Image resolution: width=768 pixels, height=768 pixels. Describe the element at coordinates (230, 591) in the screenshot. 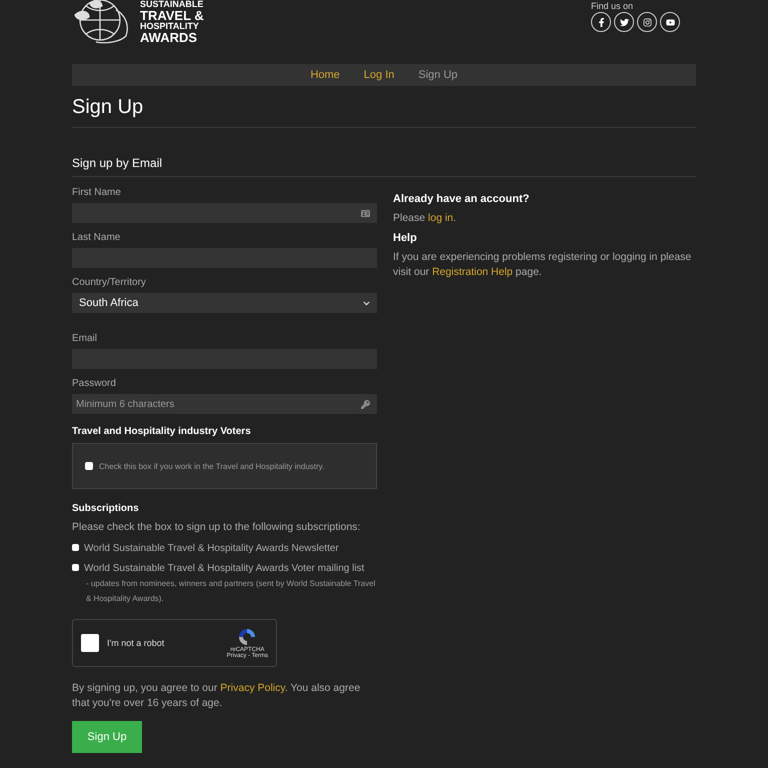

I see `note-text: - updates from nominees, winners and partners (sent by World Sustainable Travel & Hospitality Awards).` at that location.